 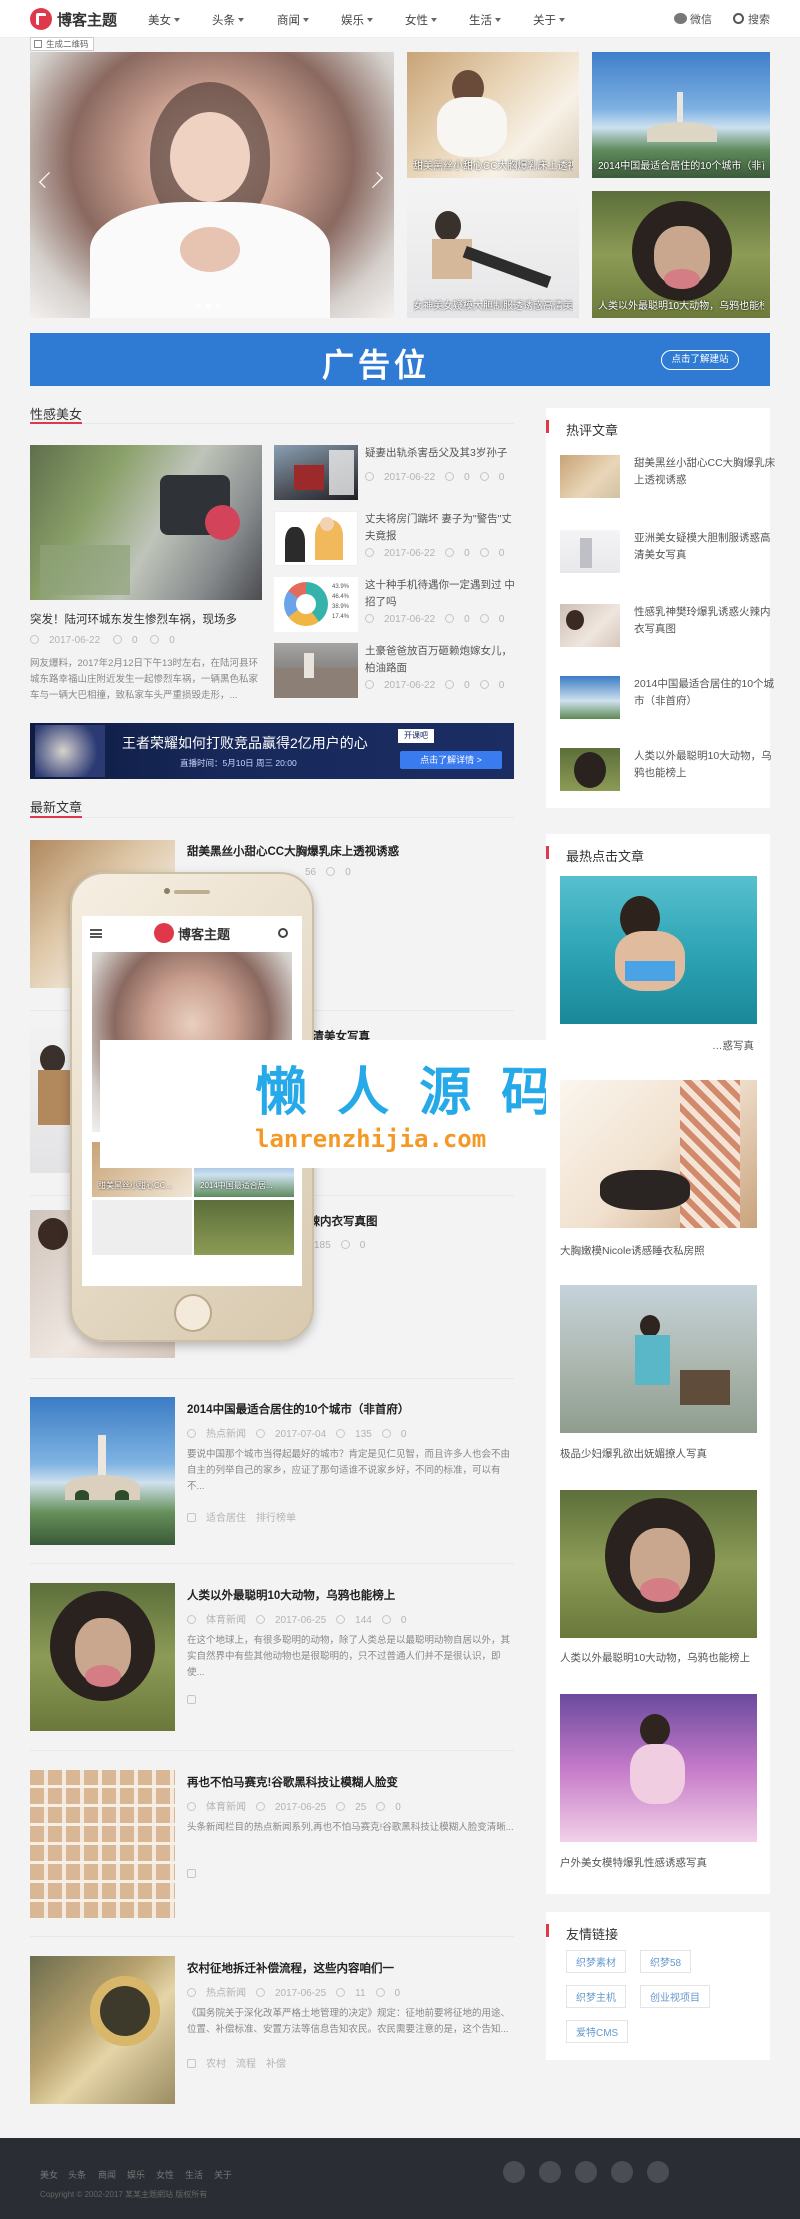 I want to click on nav-item-beauty: 美女, so click(x=164, y=20).